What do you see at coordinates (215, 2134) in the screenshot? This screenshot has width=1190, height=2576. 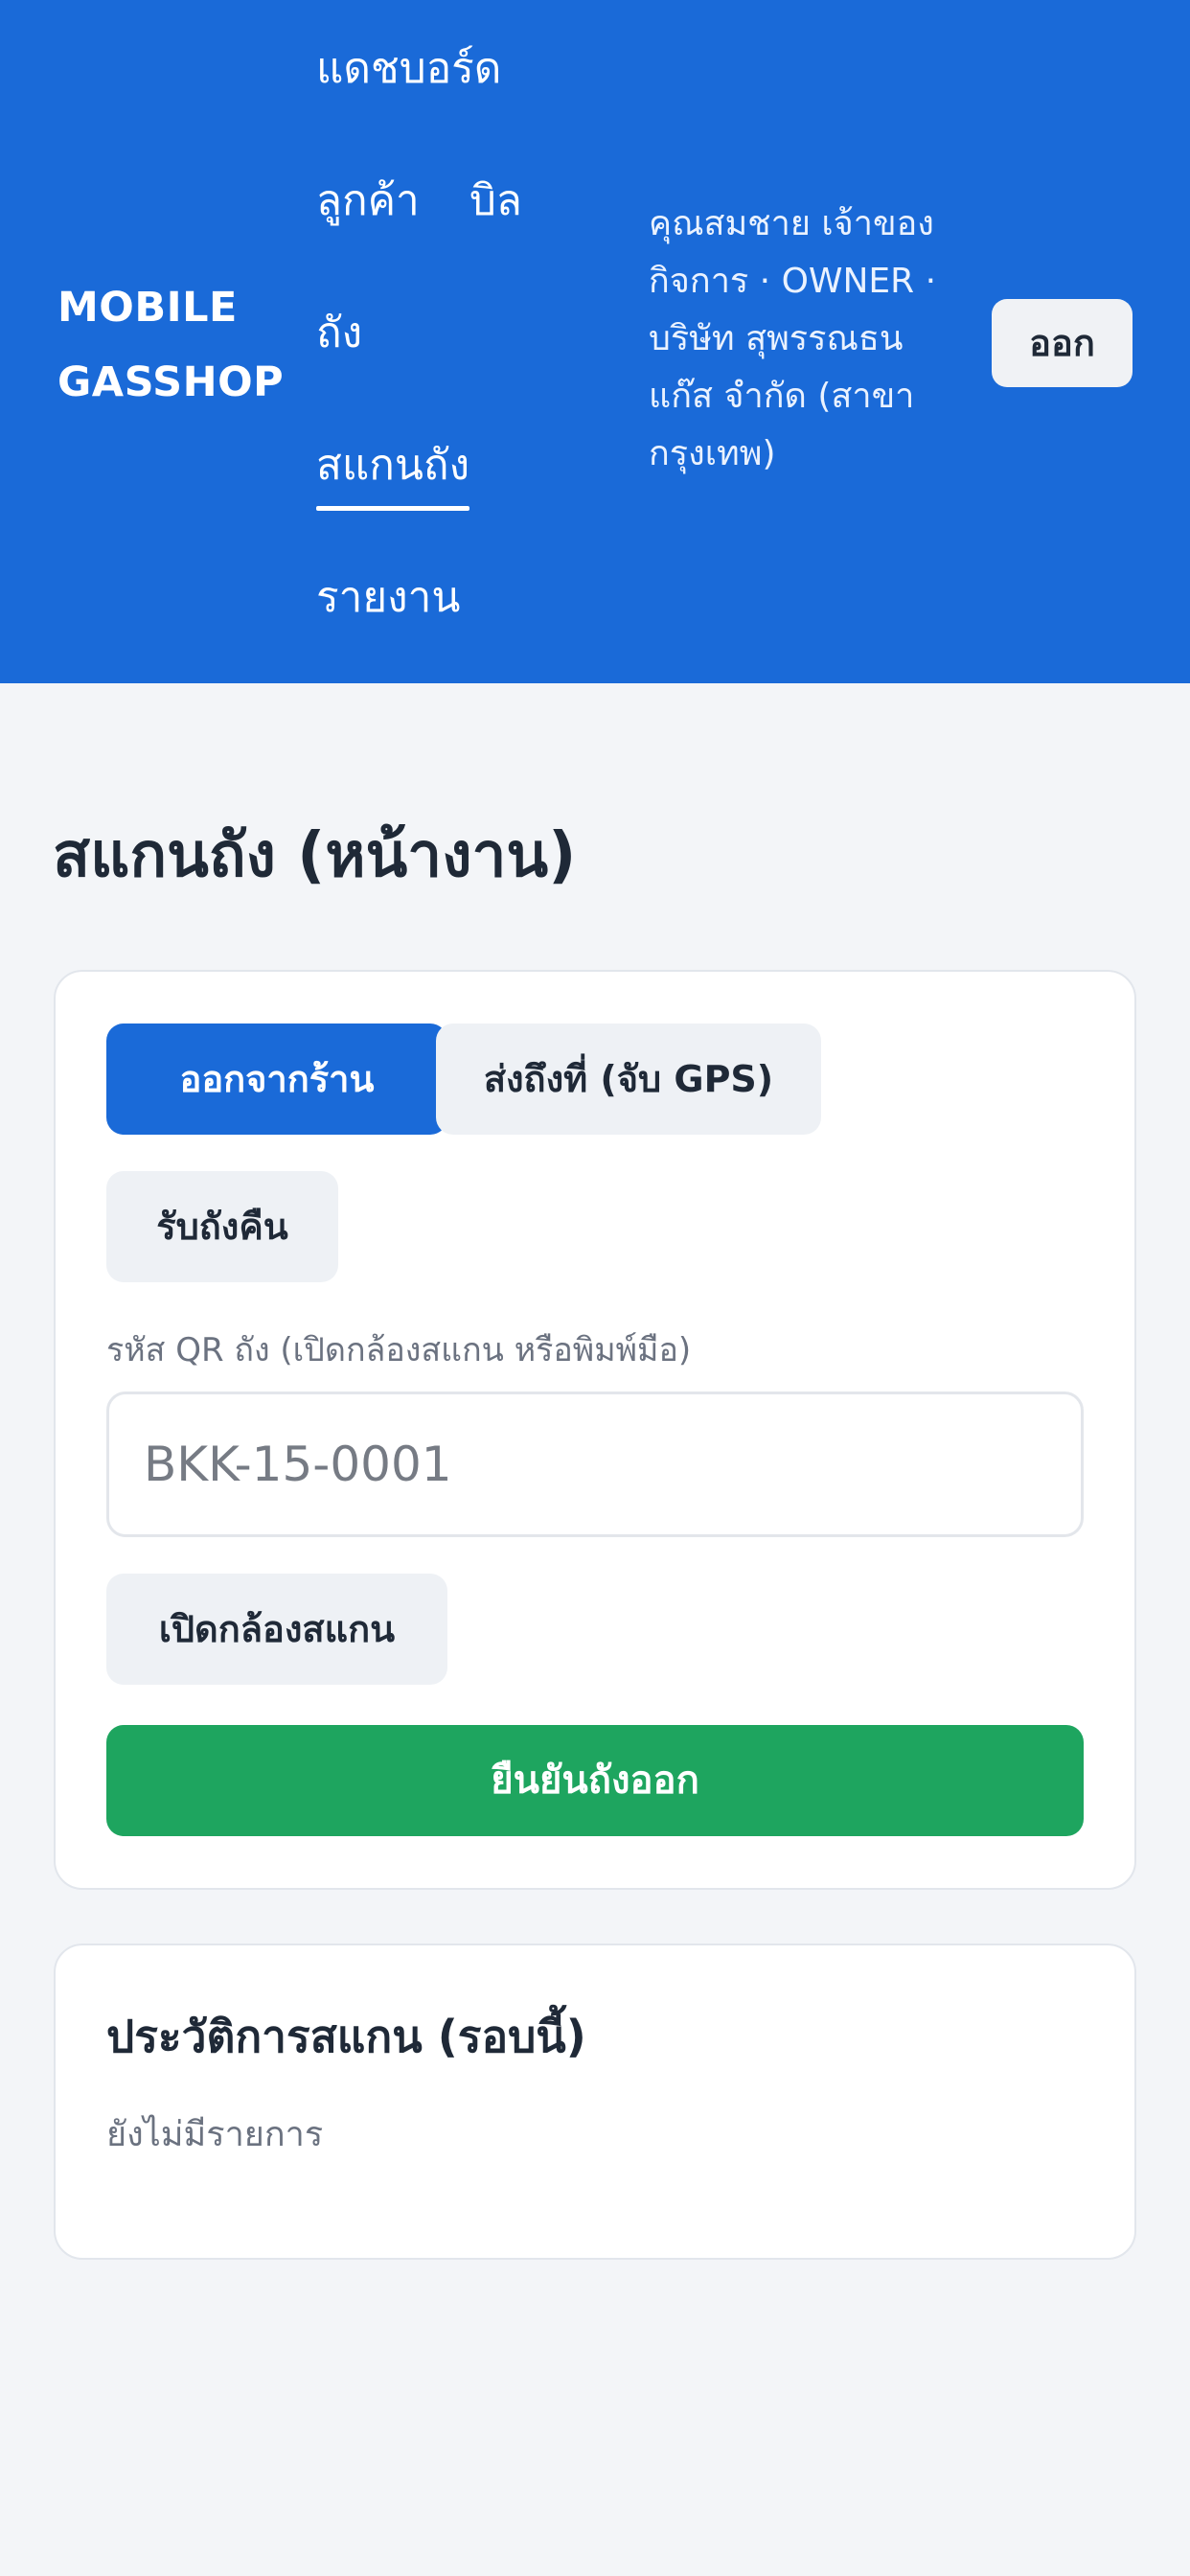 I see `scan-history-empty: ยังไม่มีรายการ` at bounding box center [215, 2134].